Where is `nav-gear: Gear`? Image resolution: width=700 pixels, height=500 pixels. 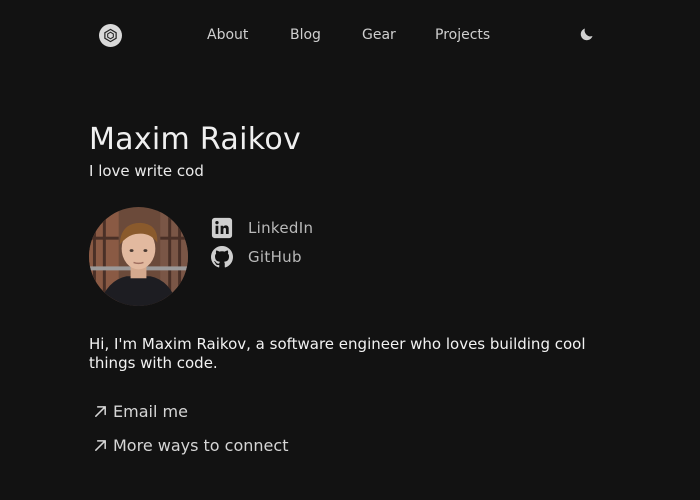
nav-gear: Gear is located at coordinates (379, 35).